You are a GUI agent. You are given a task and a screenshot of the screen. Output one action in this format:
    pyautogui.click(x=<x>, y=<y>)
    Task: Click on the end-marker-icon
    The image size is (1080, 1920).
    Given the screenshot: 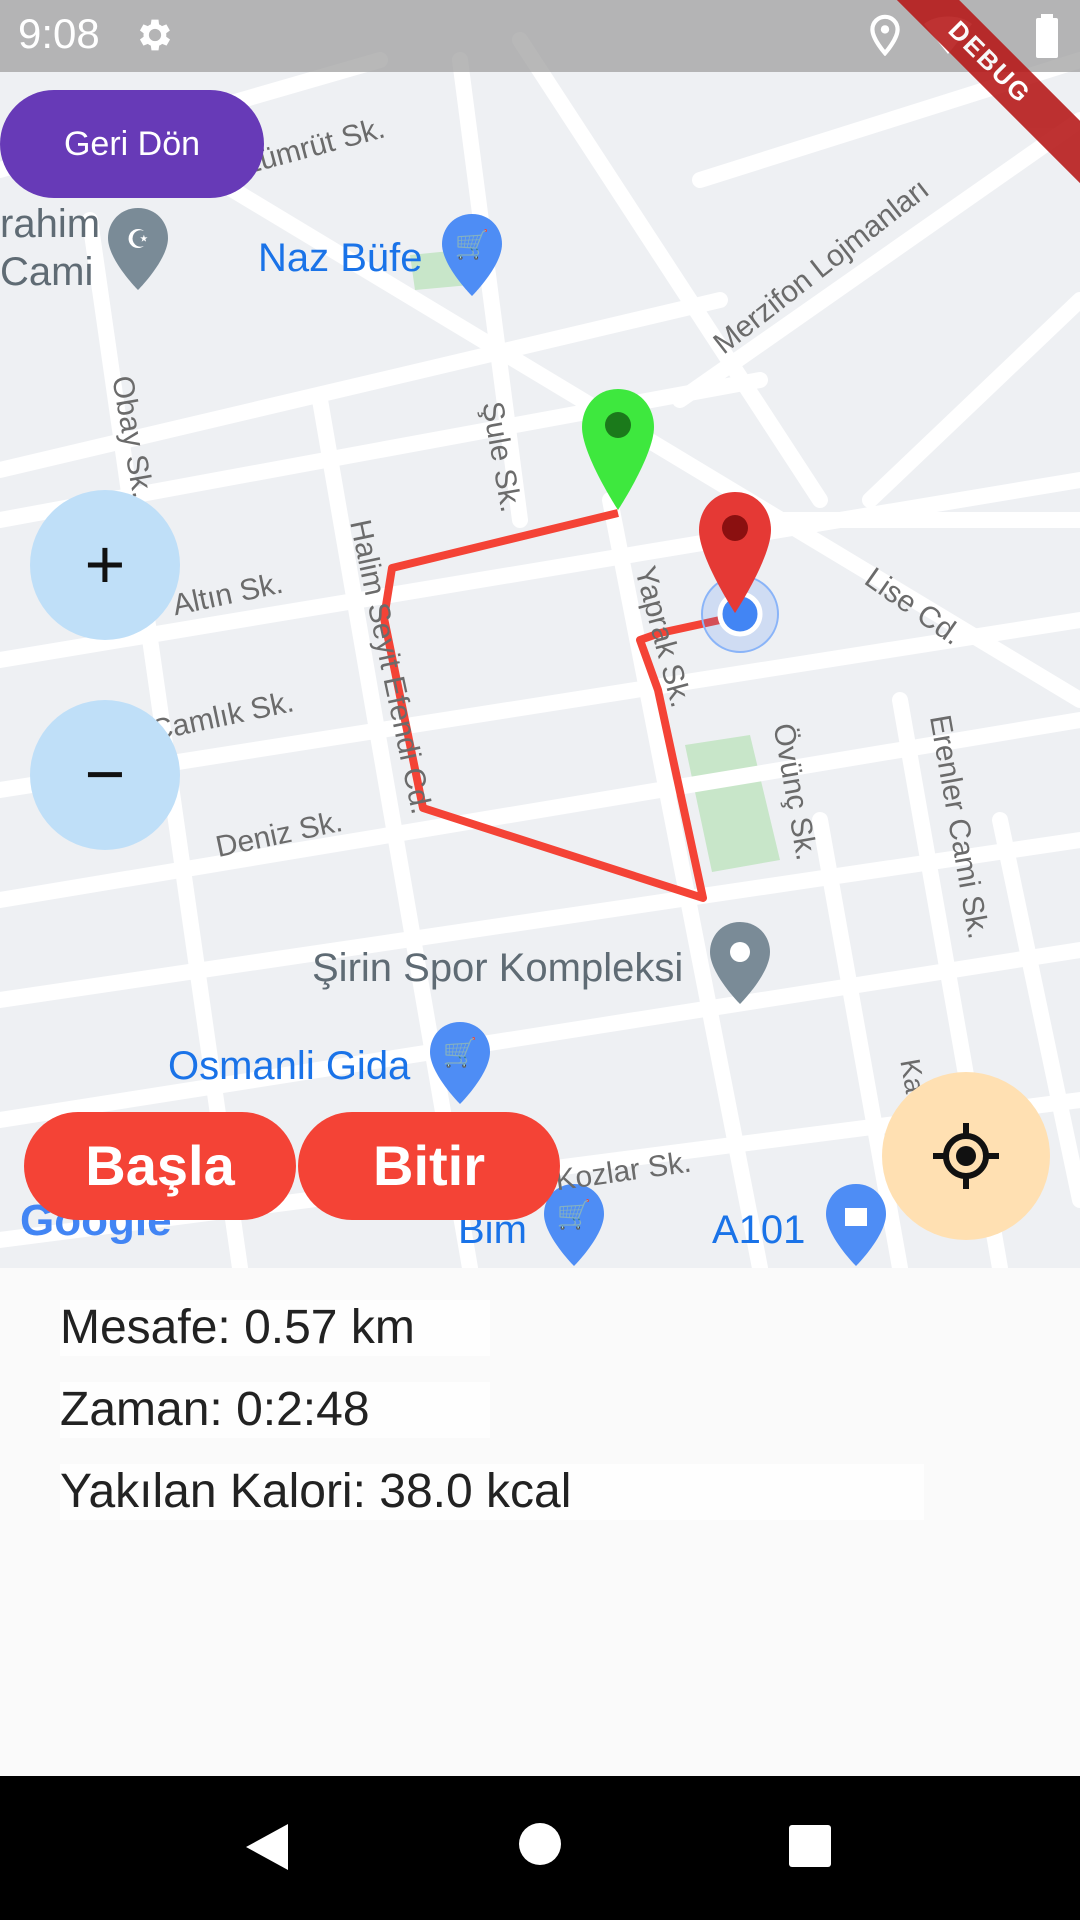 What is the action you would take?
    pyautogui.click(x=735, y=553)
    